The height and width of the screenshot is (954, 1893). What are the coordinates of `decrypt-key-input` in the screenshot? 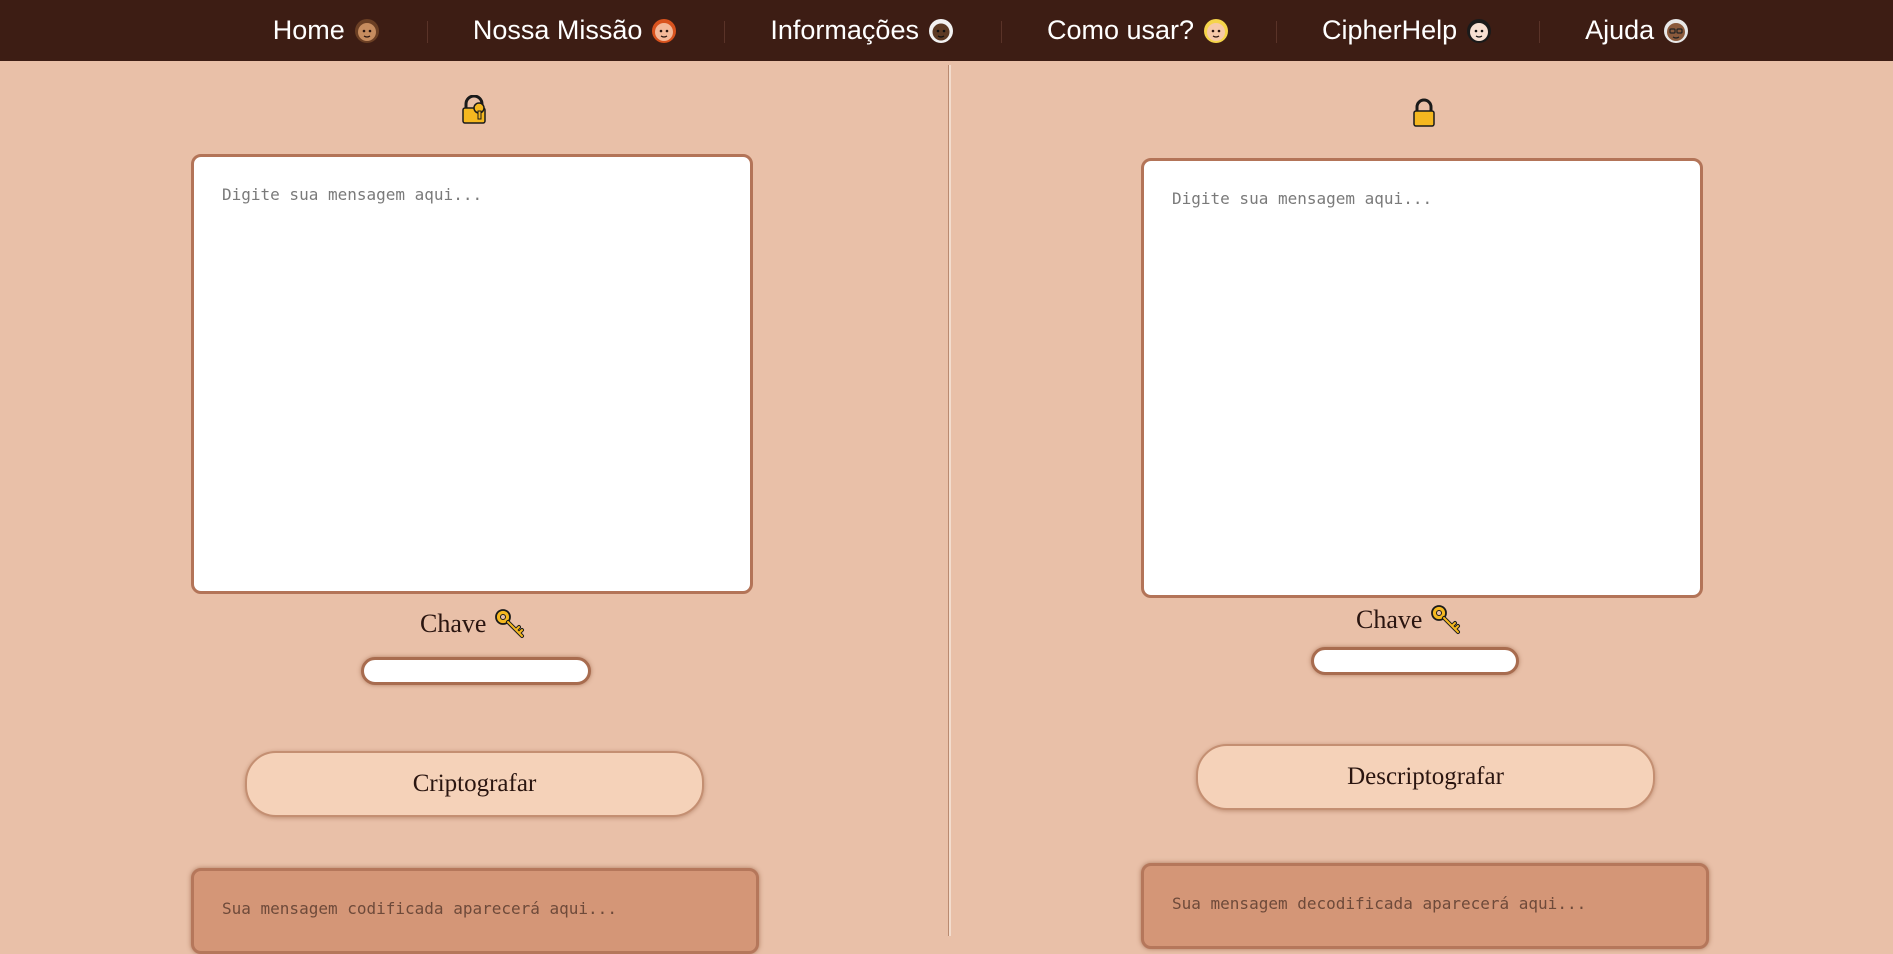 It's located at (1415, 661).